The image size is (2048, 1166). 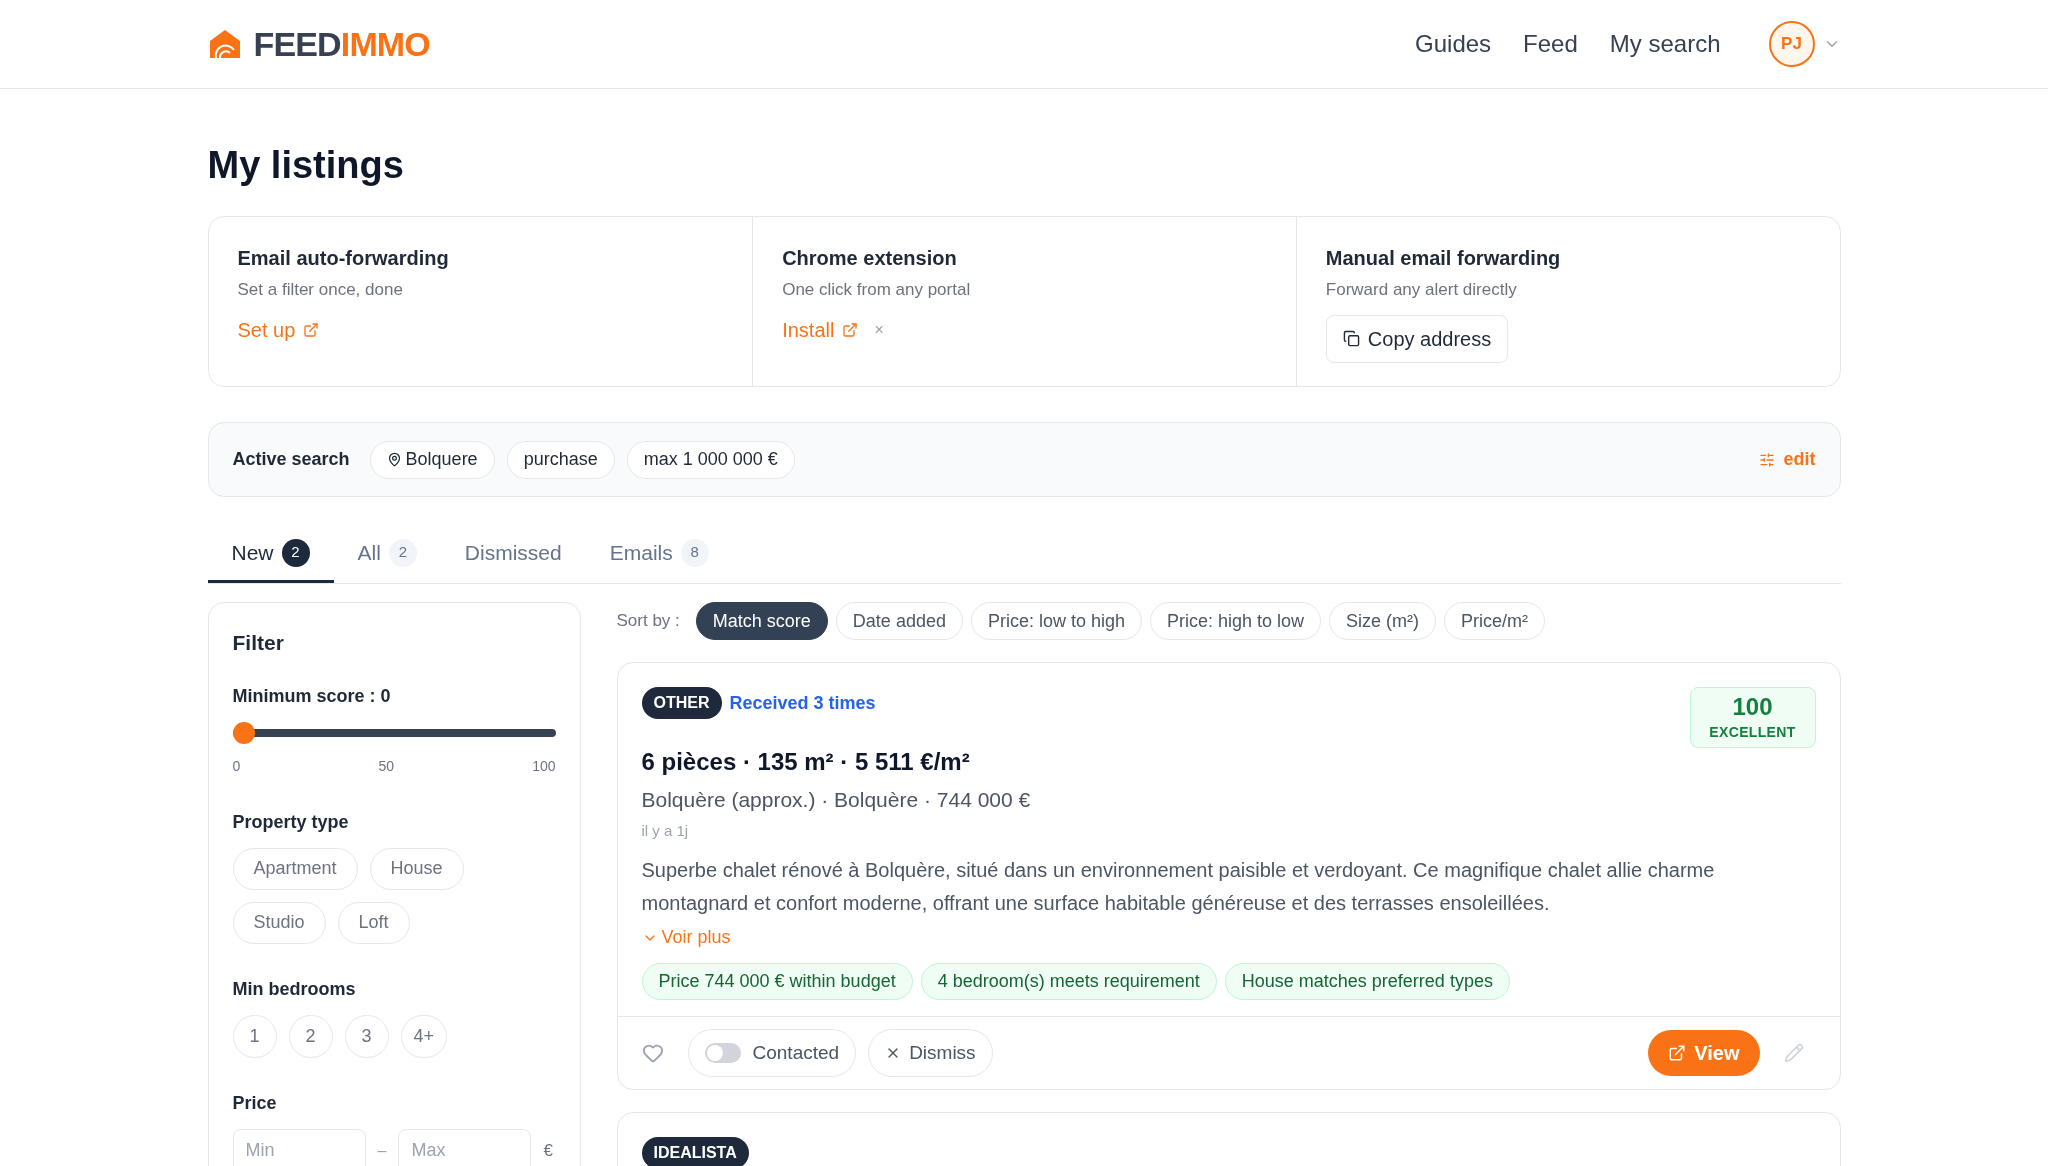 I want to click on slider-tick: 0, so click(x=236, y=766).